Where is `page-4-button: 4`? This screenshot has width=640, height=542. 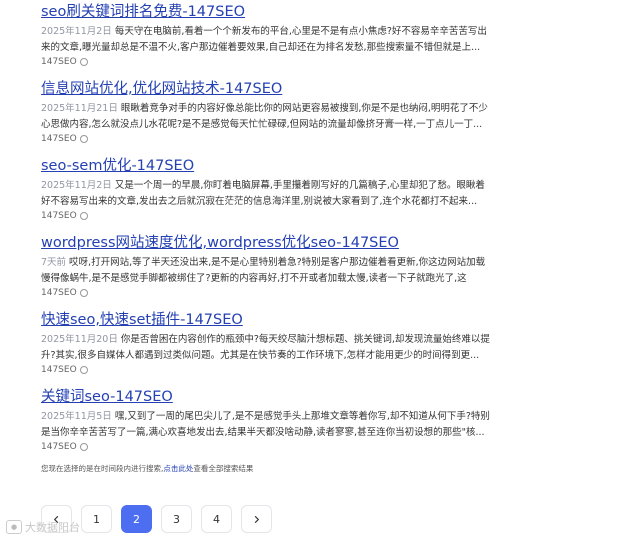
page-4-button: 4 is located at coordinates (216, 519).